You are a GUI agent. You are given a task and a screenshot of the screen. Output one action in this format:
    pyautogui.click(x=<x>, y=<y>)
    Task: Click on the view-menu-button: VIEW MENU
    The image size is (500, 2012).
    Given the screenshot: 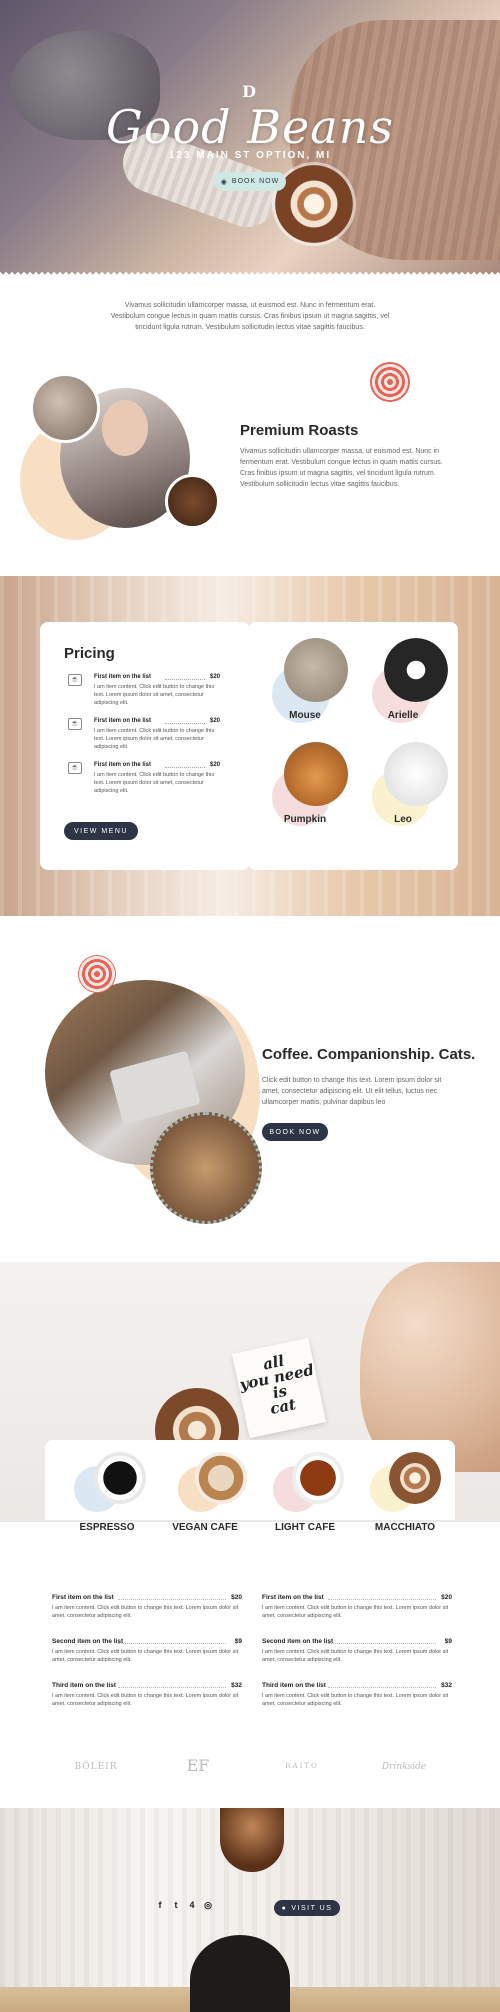 What is the action you would take?
    pyautogui.click(x=101, y=831)
    